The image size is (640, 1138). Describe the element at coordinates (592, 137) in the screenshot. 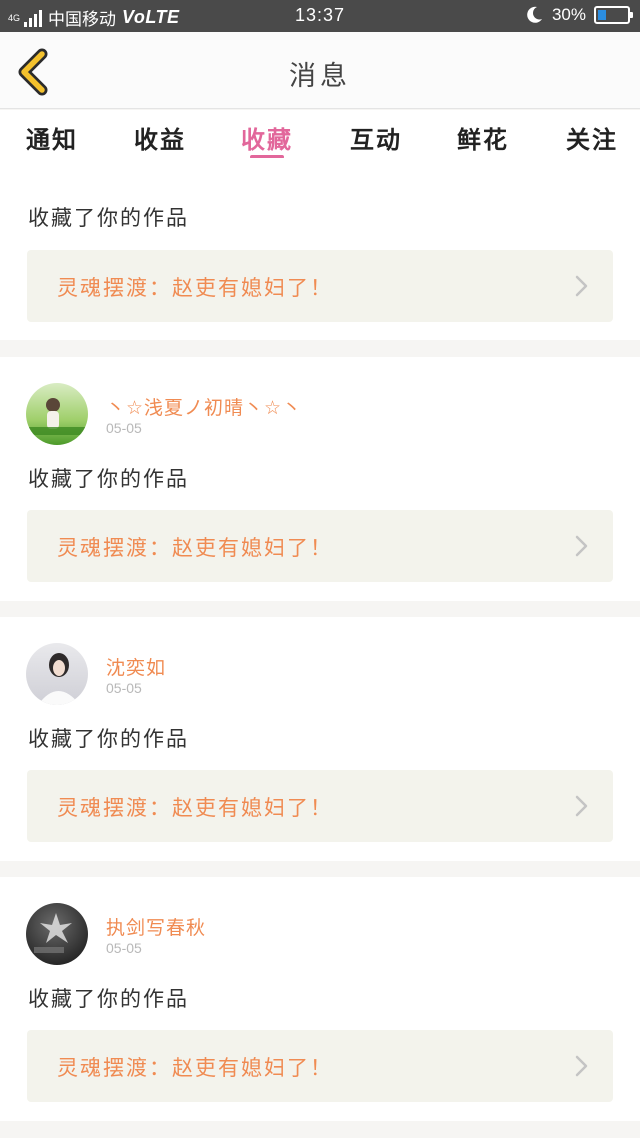

I see `tab-following: 关注` at that location.